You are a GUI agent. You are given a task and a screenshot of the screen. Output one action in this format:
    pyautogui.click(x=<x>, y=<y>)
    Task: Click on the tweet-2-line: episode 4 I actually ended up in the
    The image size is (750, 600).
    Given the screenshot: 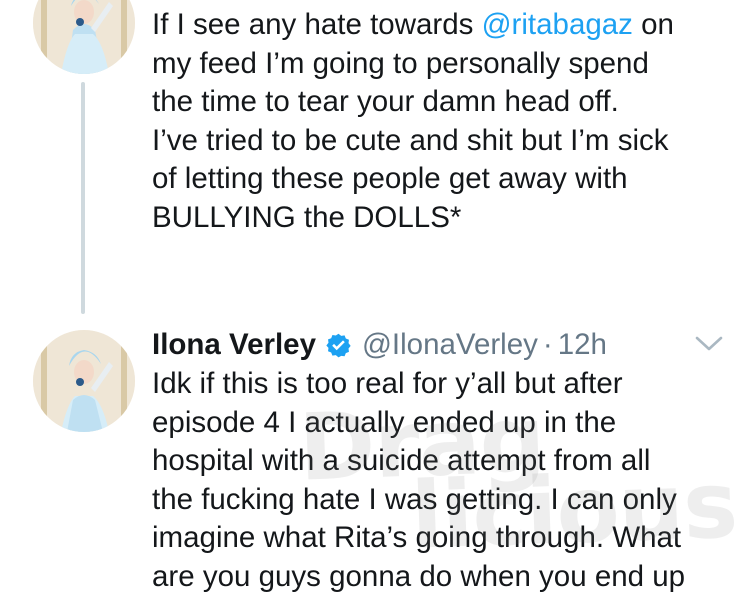 What is the action you would take?
    pyautogui.click(x=384, y=422)
    